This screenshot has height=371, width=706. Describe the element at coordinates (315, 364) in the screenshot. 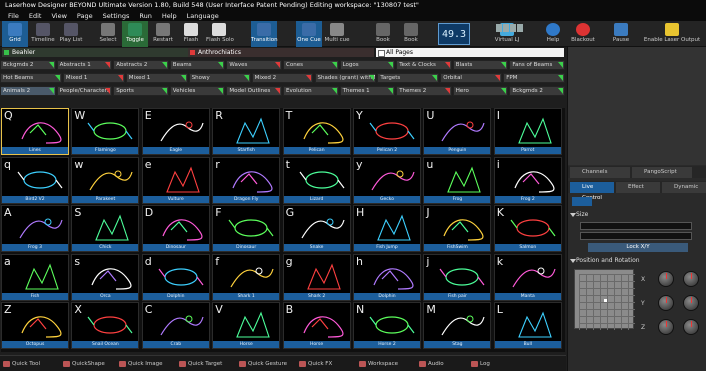

I see `bottom-tab: Quick FX` at that location.